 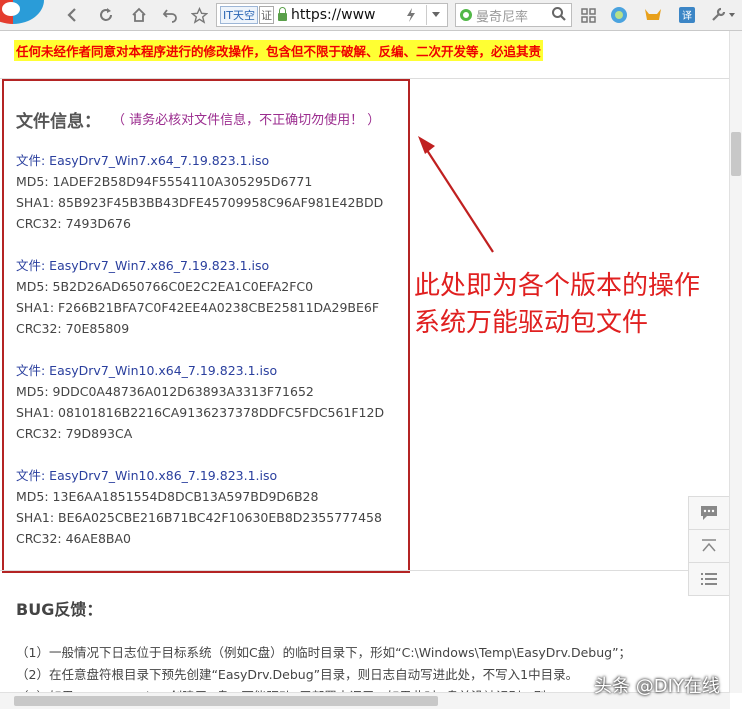 I want to click on cert-badge: 证, so click(x=266, y=15).